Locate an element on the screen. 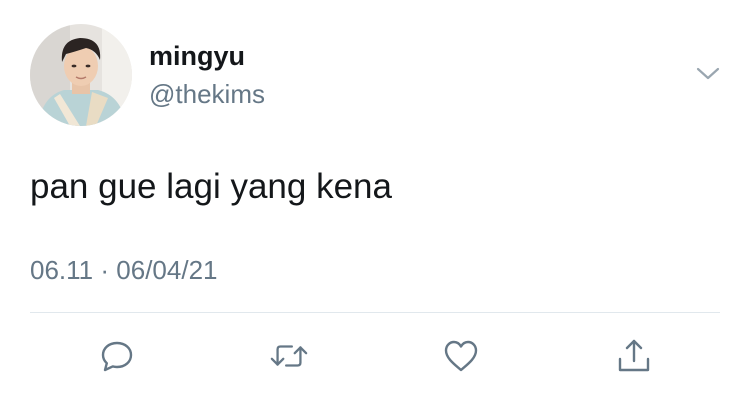 This screenshot has width=750, height=401. username-handle: @thekims is located at coordinates (207, 94).